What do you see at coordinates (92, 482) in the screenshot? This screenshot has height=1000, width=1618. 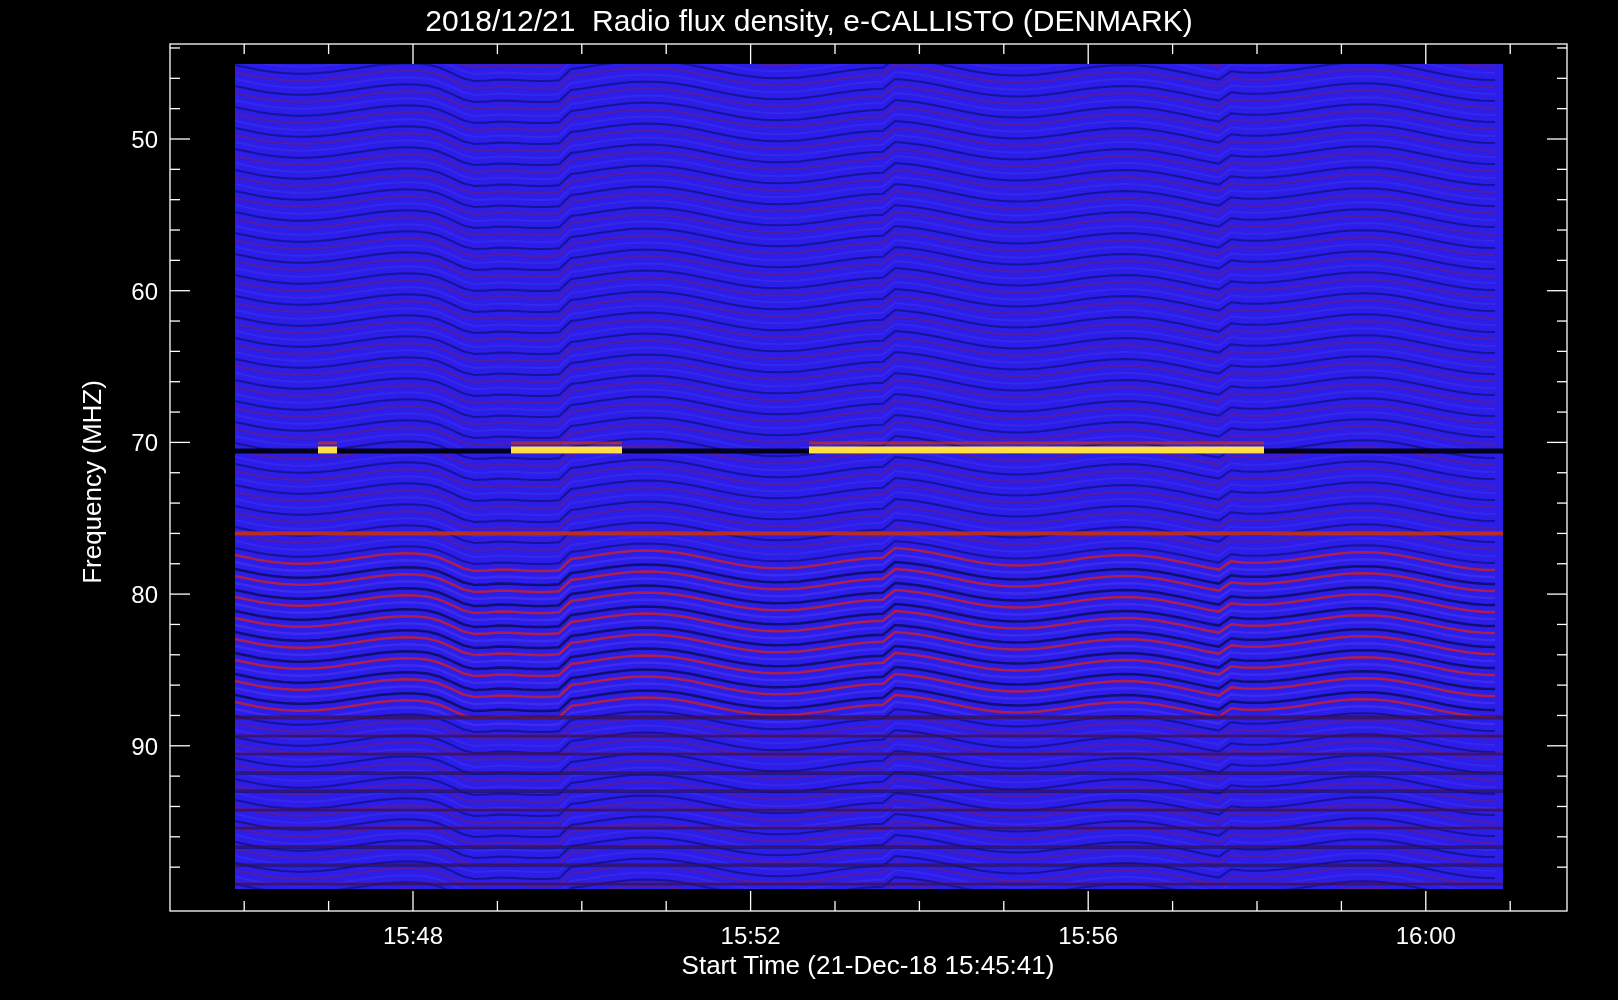 I see `y-axis-label: Frequency (MHZ)` at bounding box center [92, 482].